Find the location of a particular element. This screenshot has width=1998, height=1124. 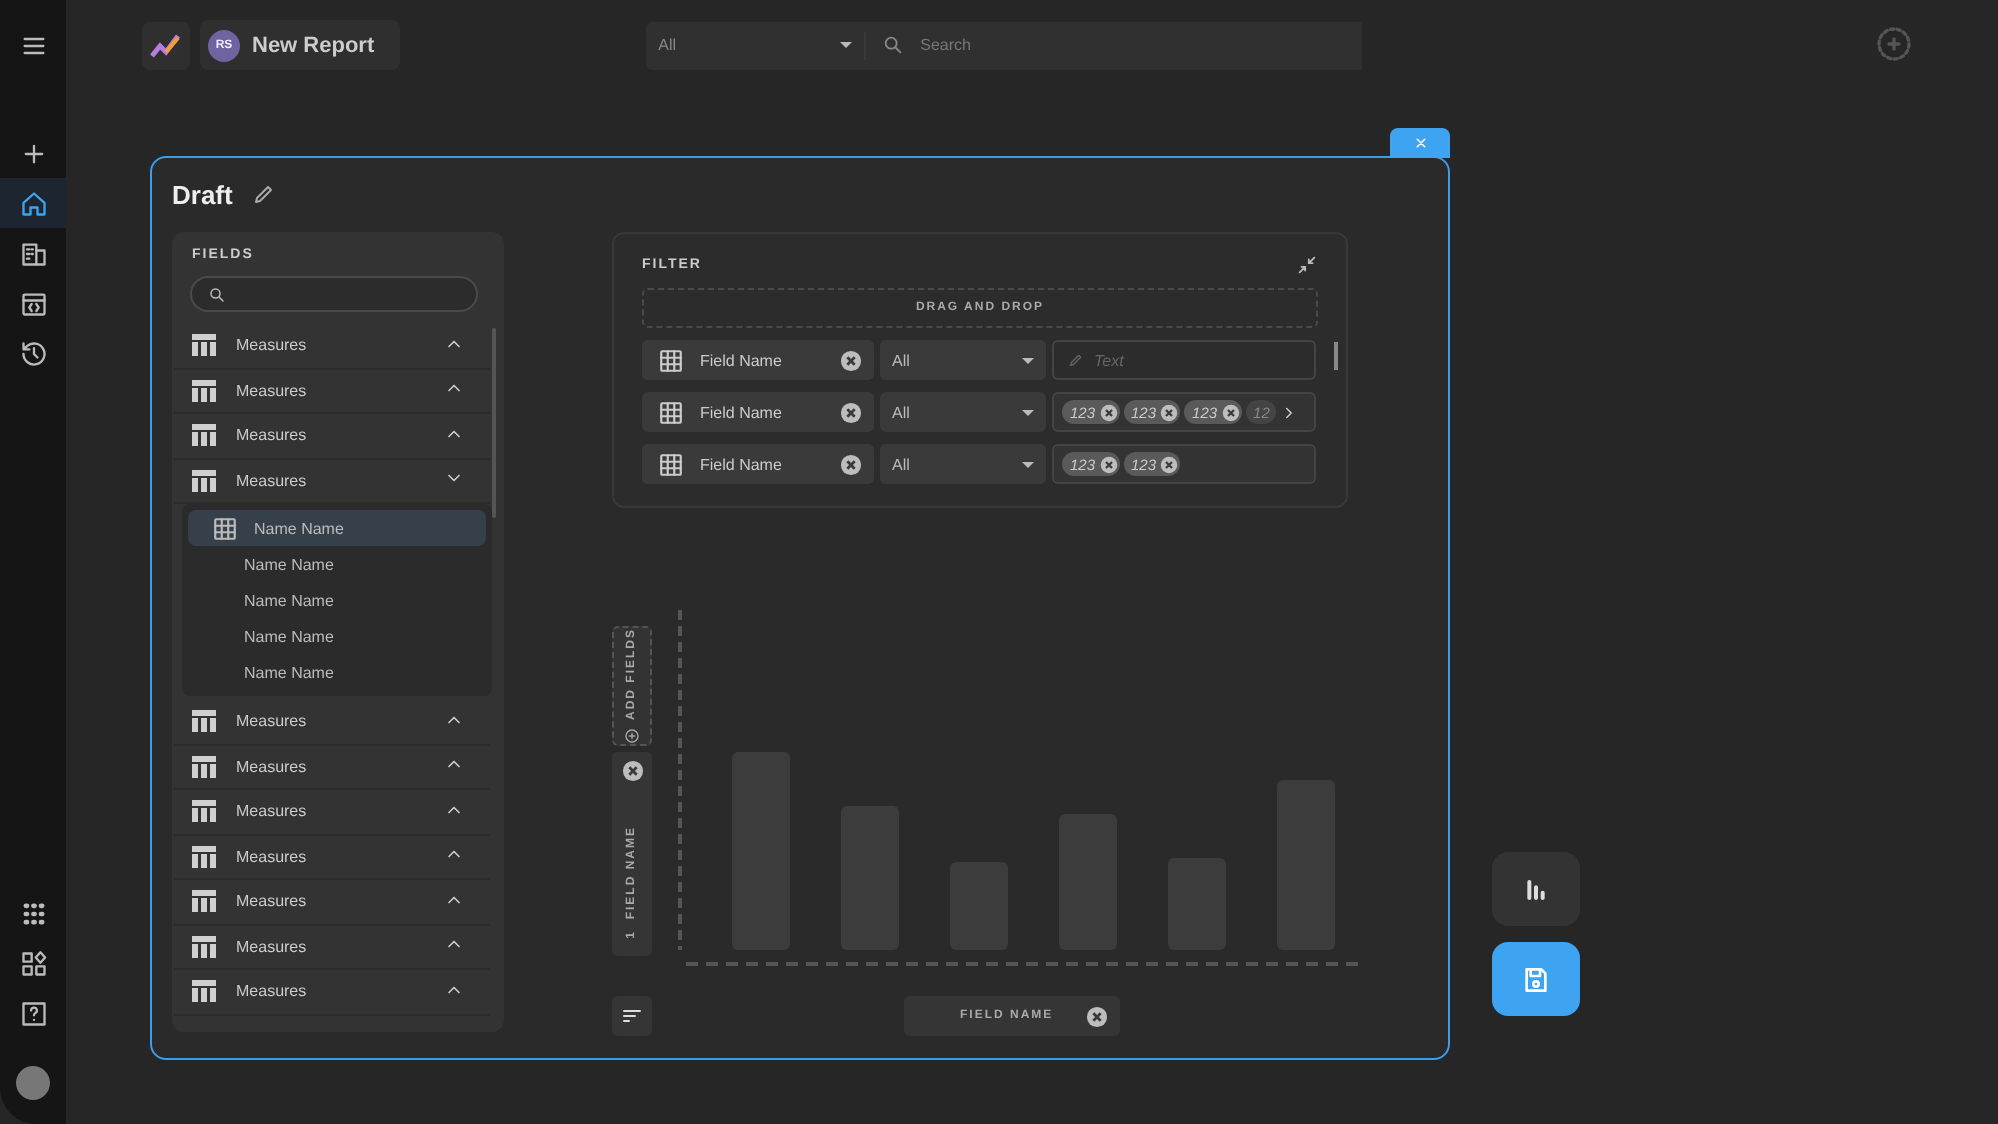

text-input: Text is located at coordinates (1184, 360).